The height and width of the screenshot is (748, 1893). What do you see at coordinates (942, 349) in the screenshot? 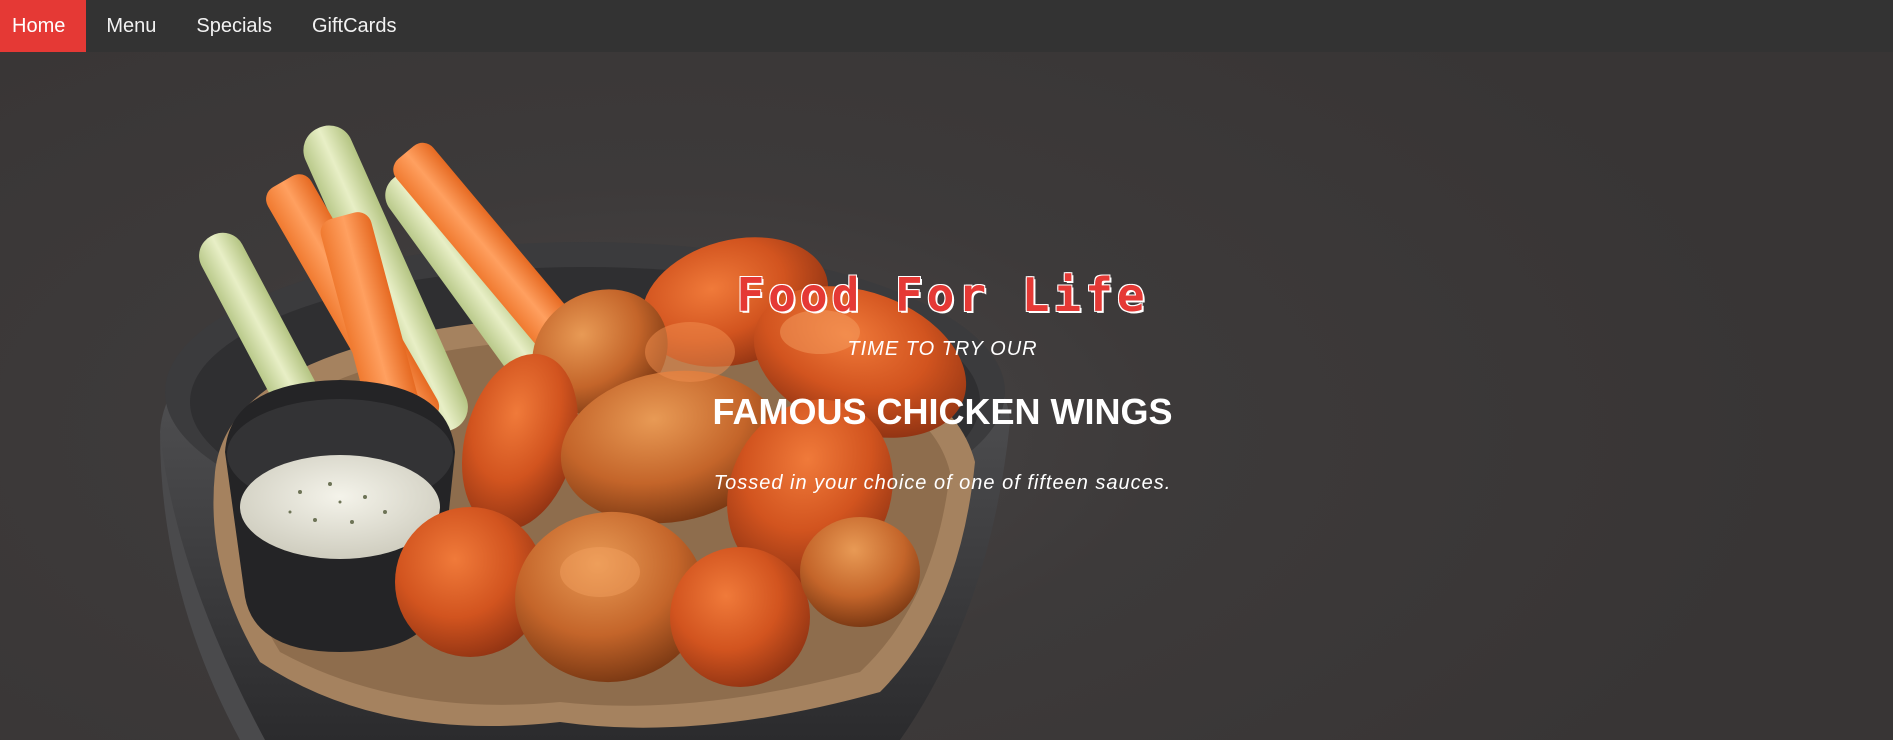
I see `hero-kicker: TIME TO TRY OUR` at bounding box center [942, 349].